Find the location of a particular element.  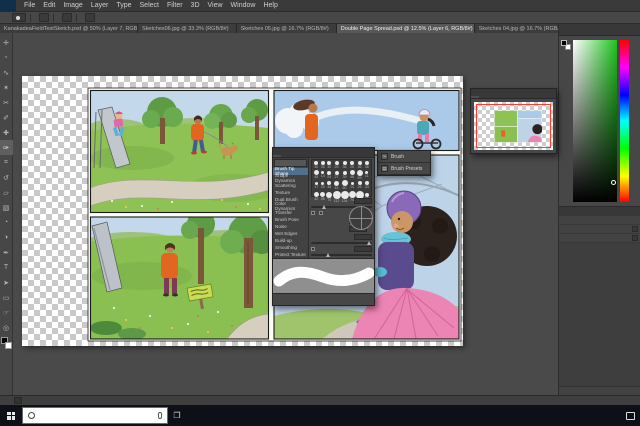

taskbar-search-box is located at coordinates (95, 415).